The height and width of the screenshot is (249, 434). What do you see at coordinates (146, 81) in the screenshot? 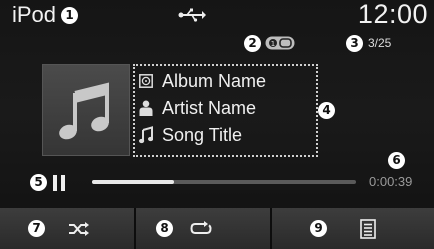
I see `album-icon` at bounding box center [146, 81].